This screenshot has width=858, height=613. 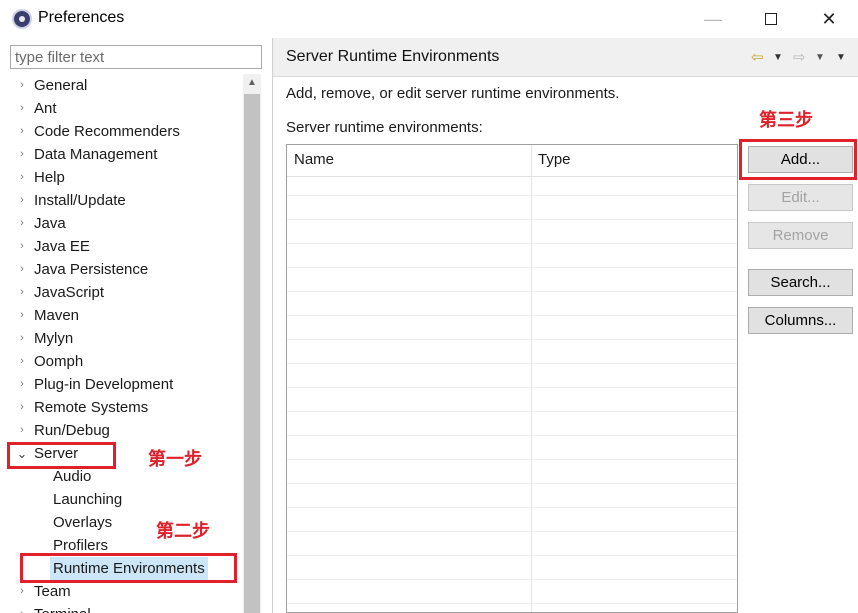 I want to click on filter-input, so click(x=136, y=57).